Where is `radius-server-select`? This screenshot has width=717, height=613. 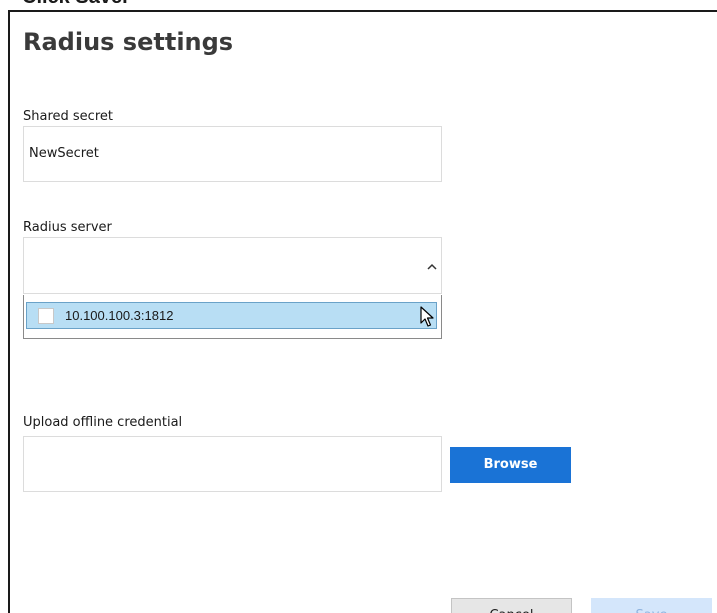 radius-server-select is located at coordinates (232, 265).